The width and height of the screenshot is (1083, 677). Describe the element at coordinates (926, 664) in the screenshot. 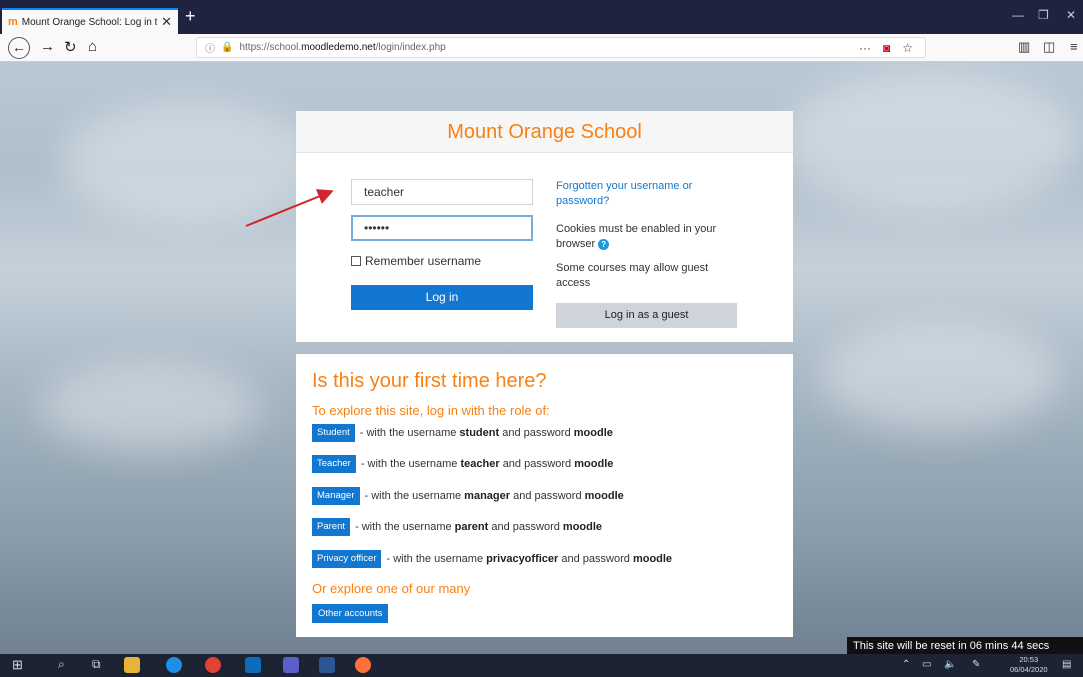

I see `network-icon: ▭` at that location.